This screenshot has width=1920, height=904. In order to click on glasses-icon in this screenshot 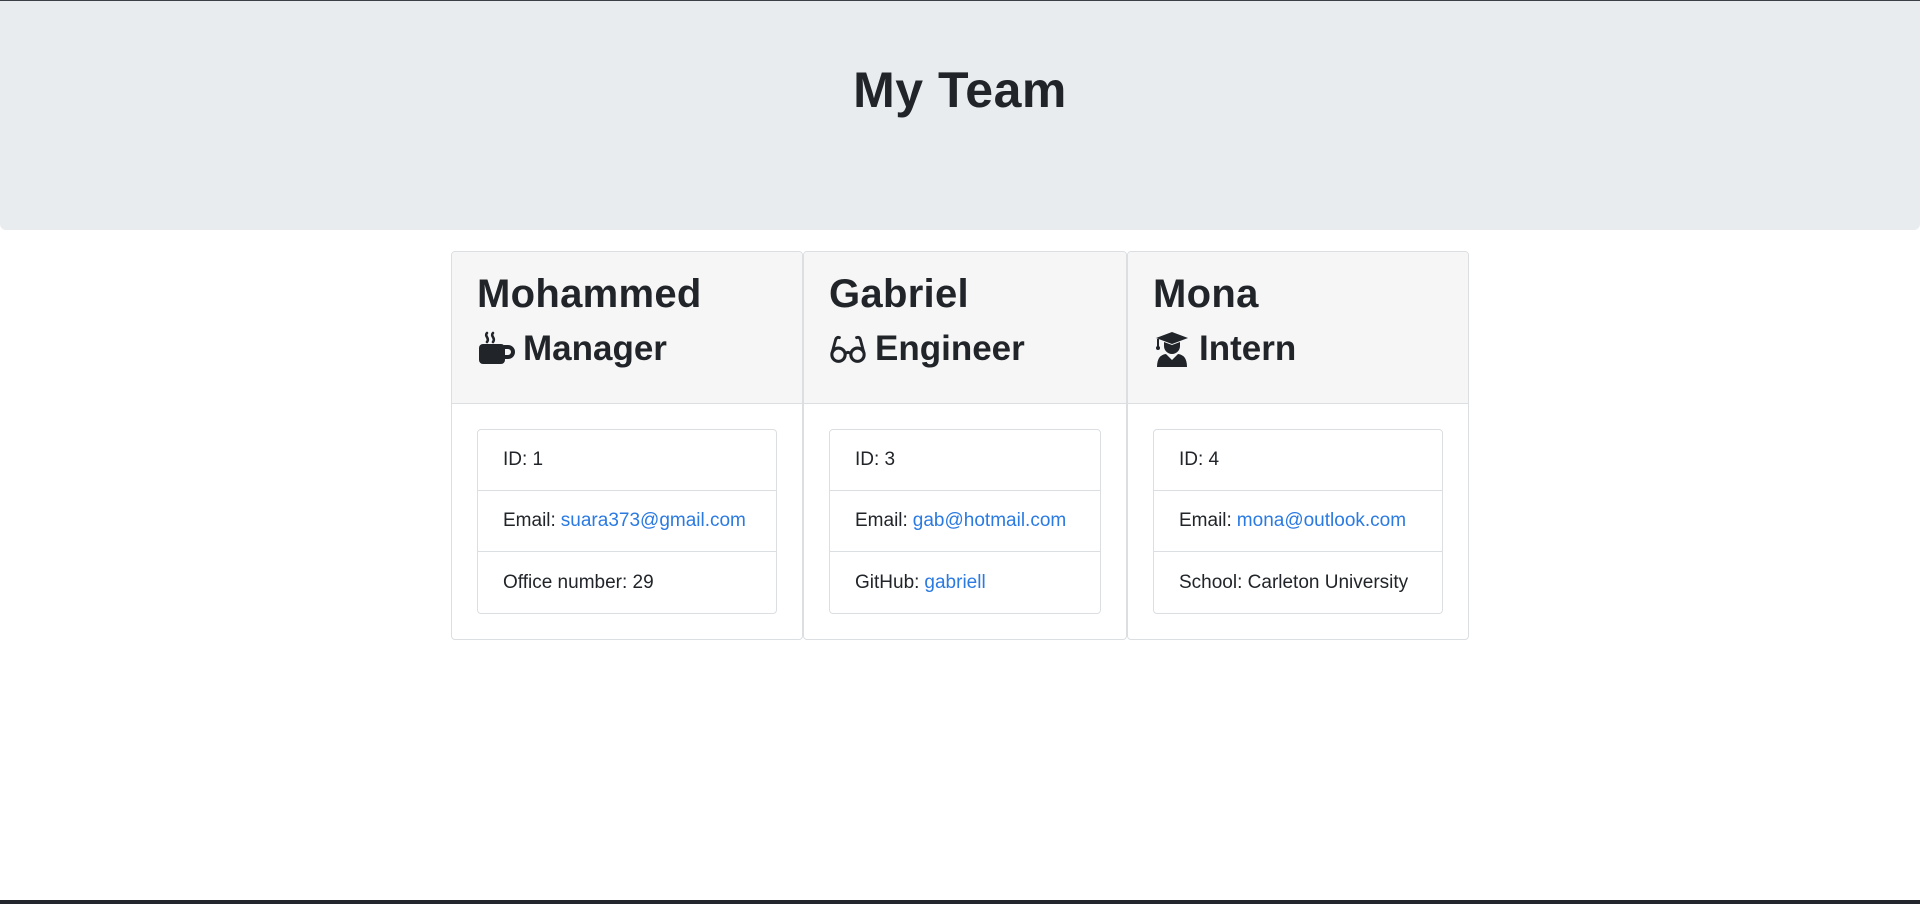, I will do `click(848, 349)`.